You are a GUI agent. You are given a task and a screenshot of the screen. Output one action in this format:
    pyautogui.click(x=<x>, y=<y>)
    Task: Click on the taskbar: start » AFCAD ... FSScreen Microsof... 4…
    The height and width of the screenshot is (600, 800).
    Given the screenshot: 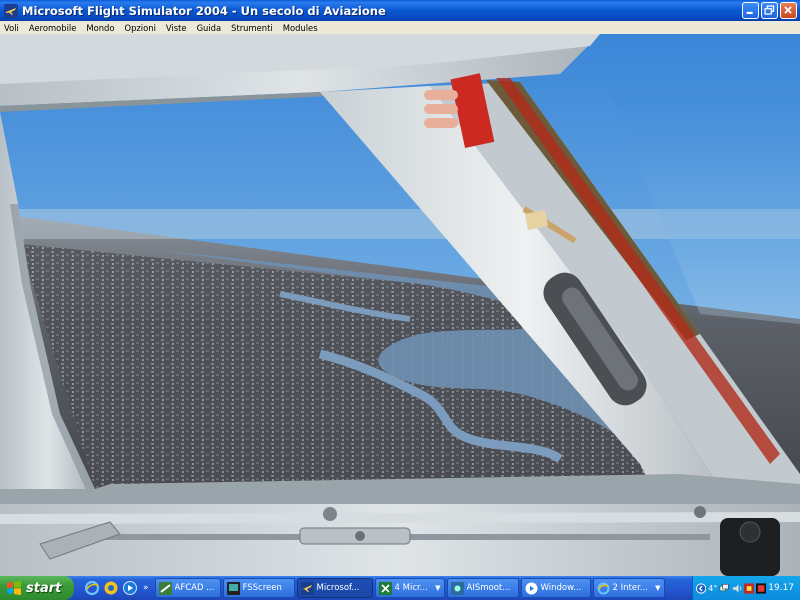 What is the action you would take?
    pyautogui.click(x=400, y=588)
    